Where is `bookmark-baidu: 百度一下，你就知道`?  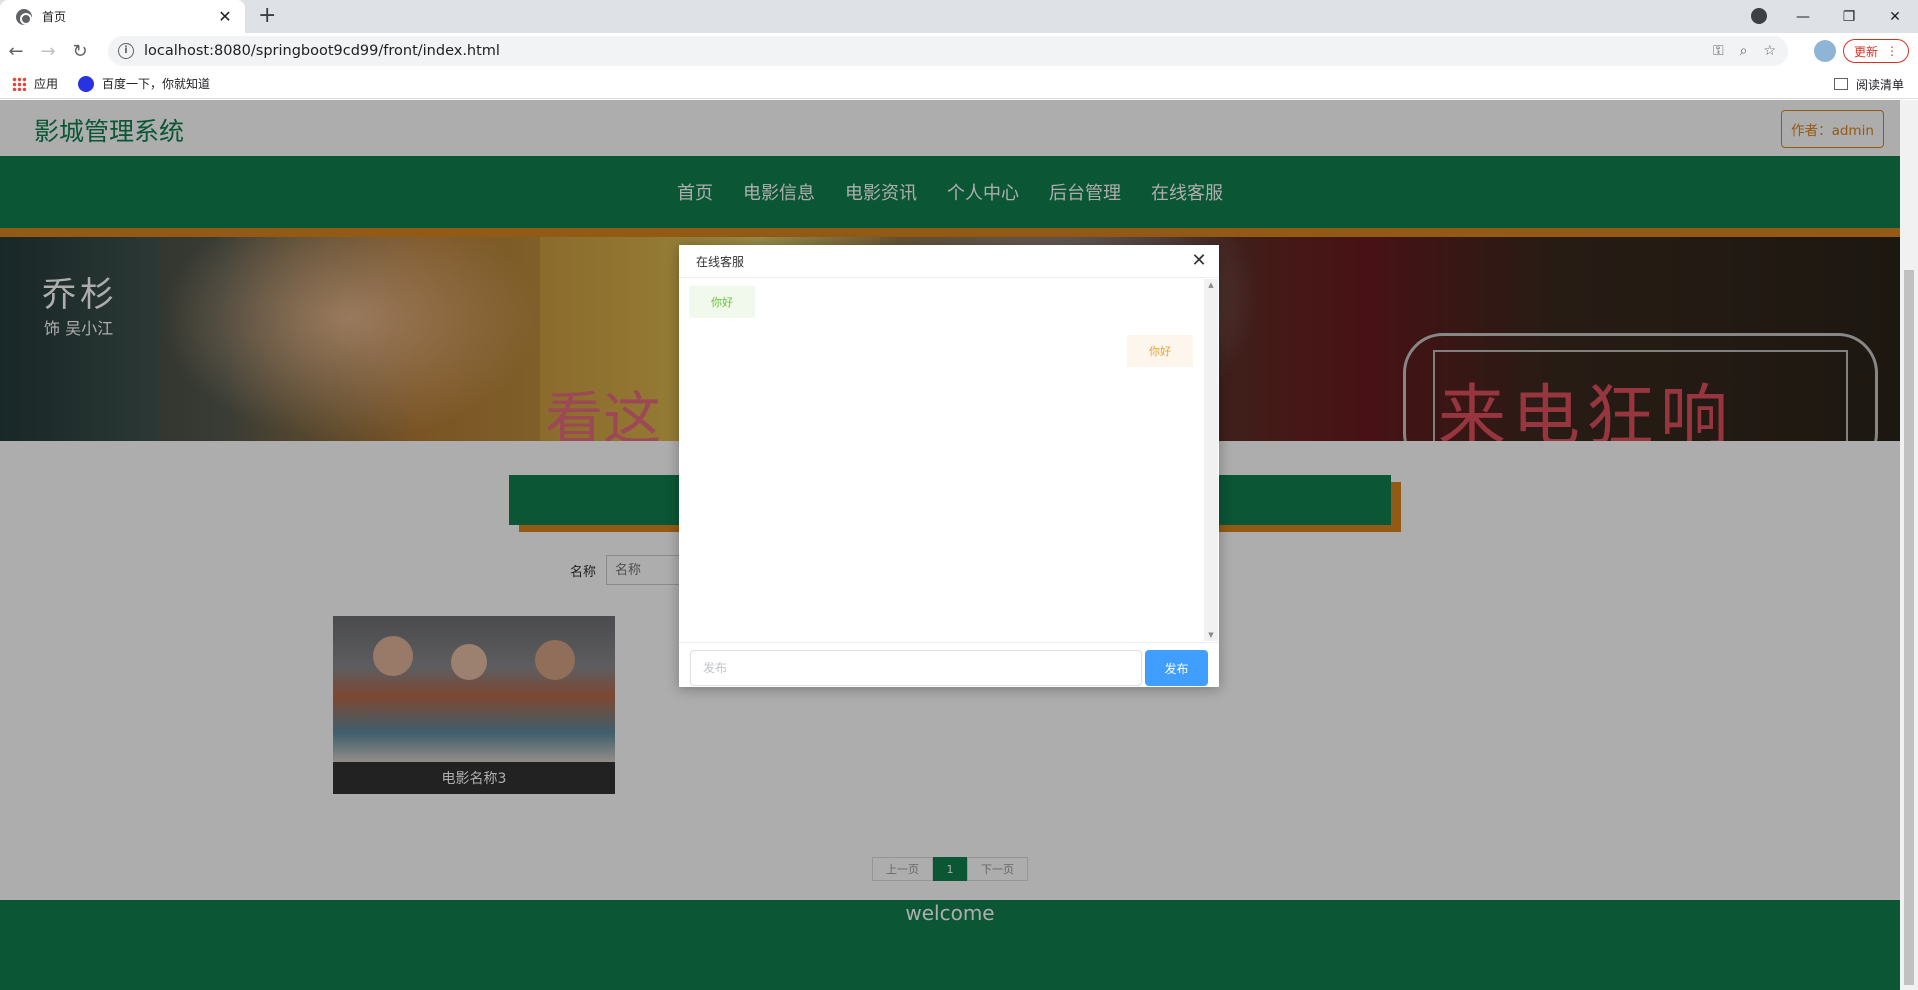 bookmark-baidu: 百度一下，你就知道 is located at coordinates (144, 83).